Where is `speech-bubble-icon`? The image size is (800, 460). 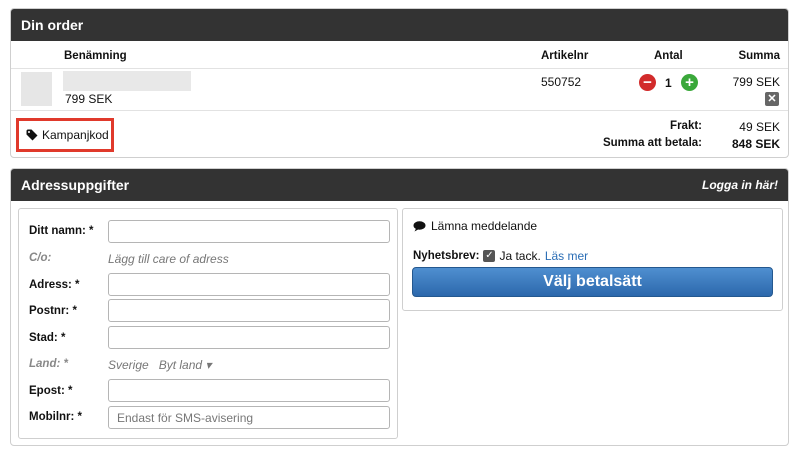
speech-bubble-icon is located at coordinates (419, 225).